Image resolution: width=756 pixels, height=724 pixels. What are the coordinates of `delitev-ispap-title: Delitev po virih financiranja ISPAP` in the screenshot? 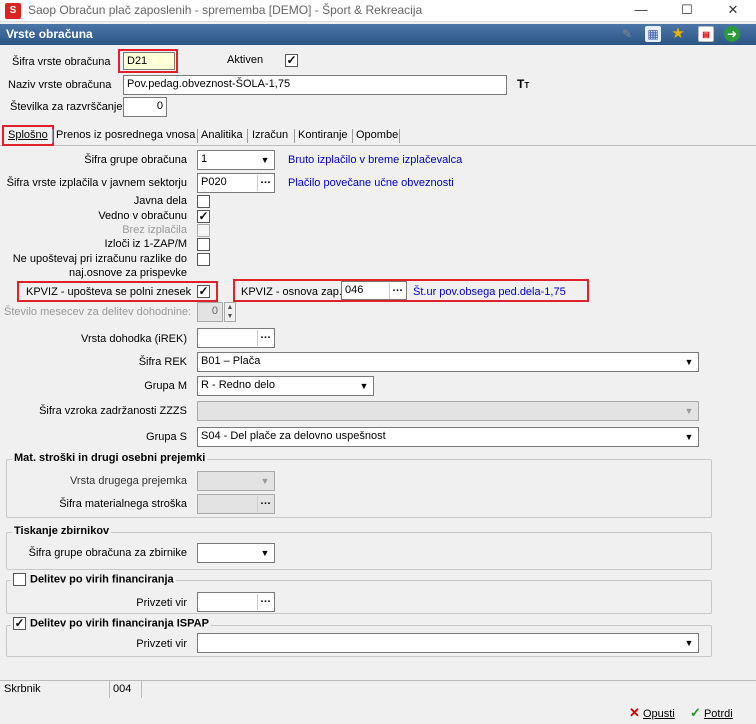 It's located at (119, 623).